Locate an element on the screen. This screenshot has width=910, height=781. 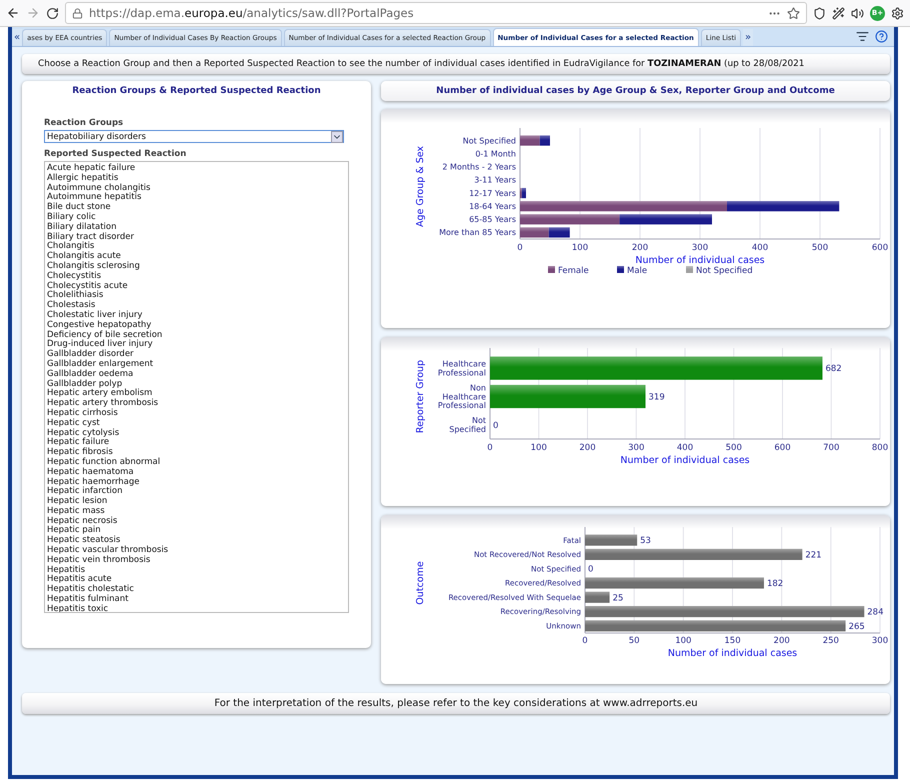
list-item: Cholestatic liver injury is located at coordinates (196, 315).